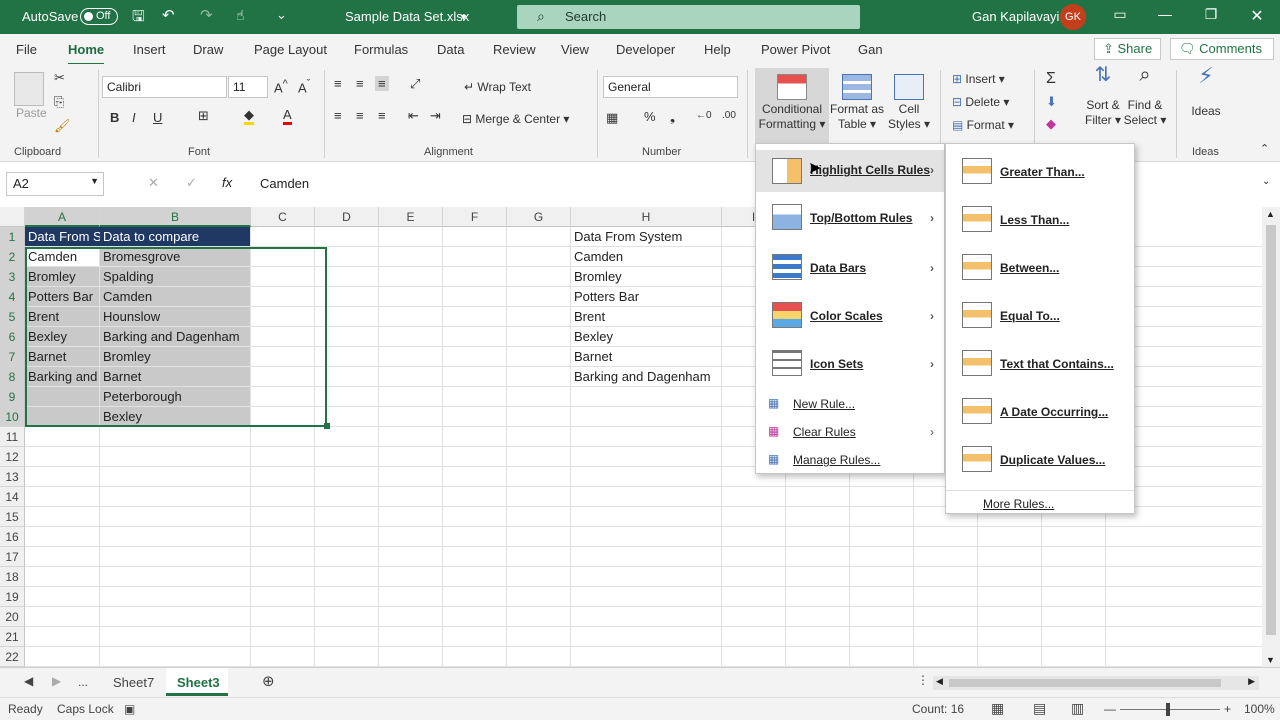  What do you see at coordinates (978, 79) in the screenshot?
I see `insert-cells-button: ⊞ Insert ▾` at bounding box center [978, 79].